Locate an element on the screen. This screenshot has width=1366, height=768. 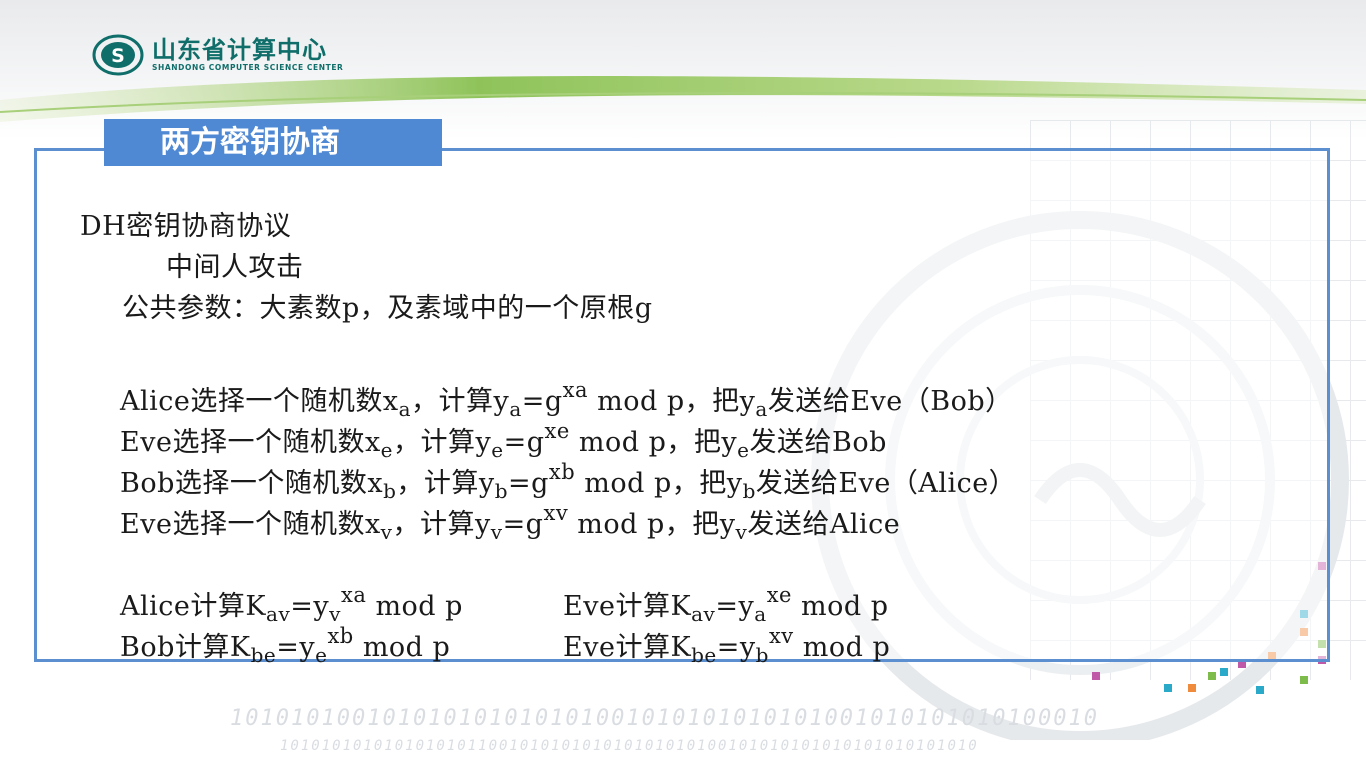
attack-subheading: 中间人攻击 is located at coordinates (235, 267).